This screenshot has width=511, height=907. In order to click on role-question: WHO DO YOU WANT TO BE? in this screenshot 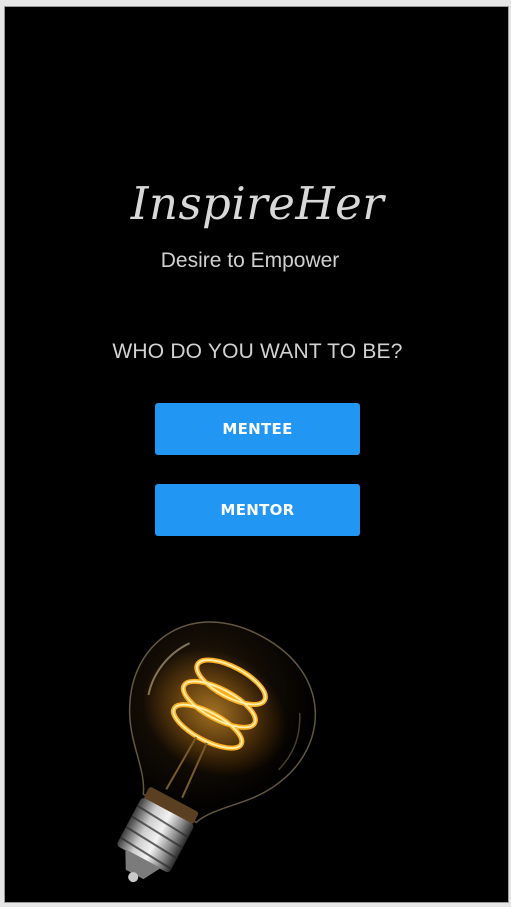, I will do `click(257, 351)`.